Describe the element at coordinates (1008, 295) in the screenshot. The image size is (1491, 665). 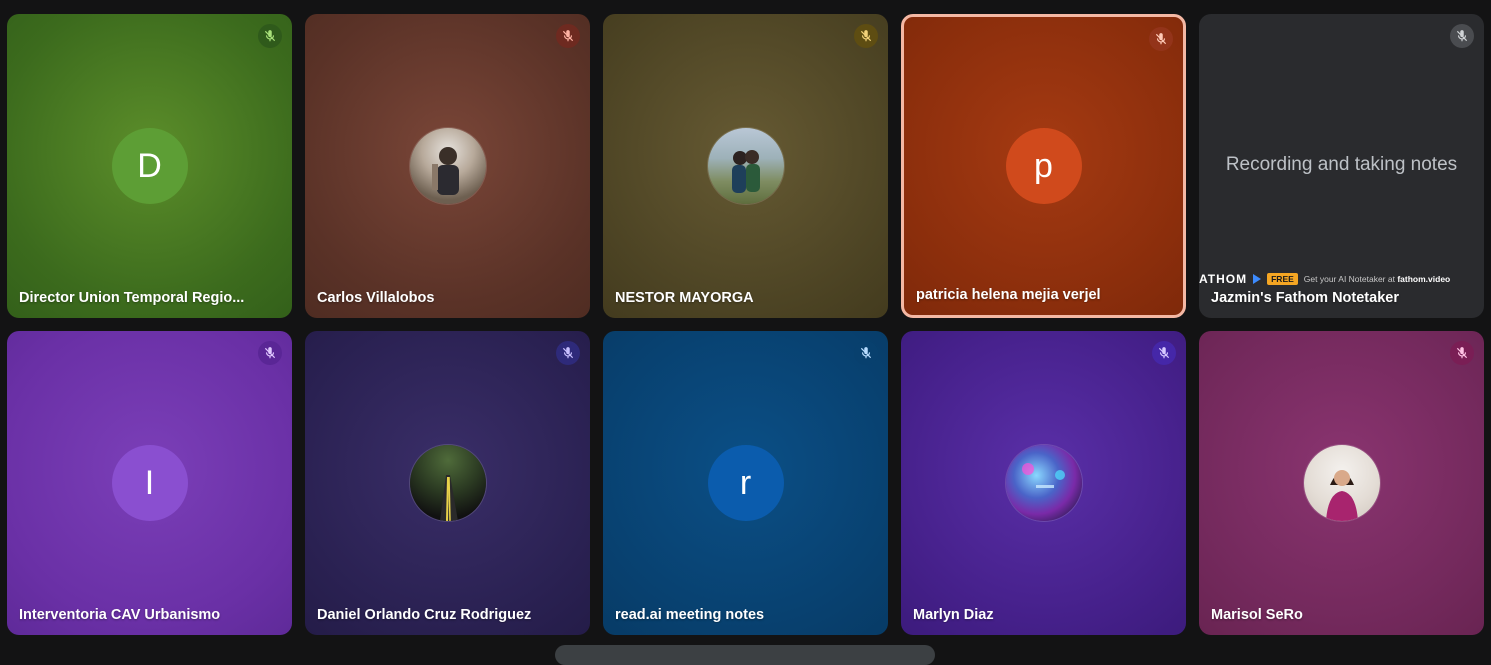
I see `participant-name: patricia helena mejia verjel` at that location.